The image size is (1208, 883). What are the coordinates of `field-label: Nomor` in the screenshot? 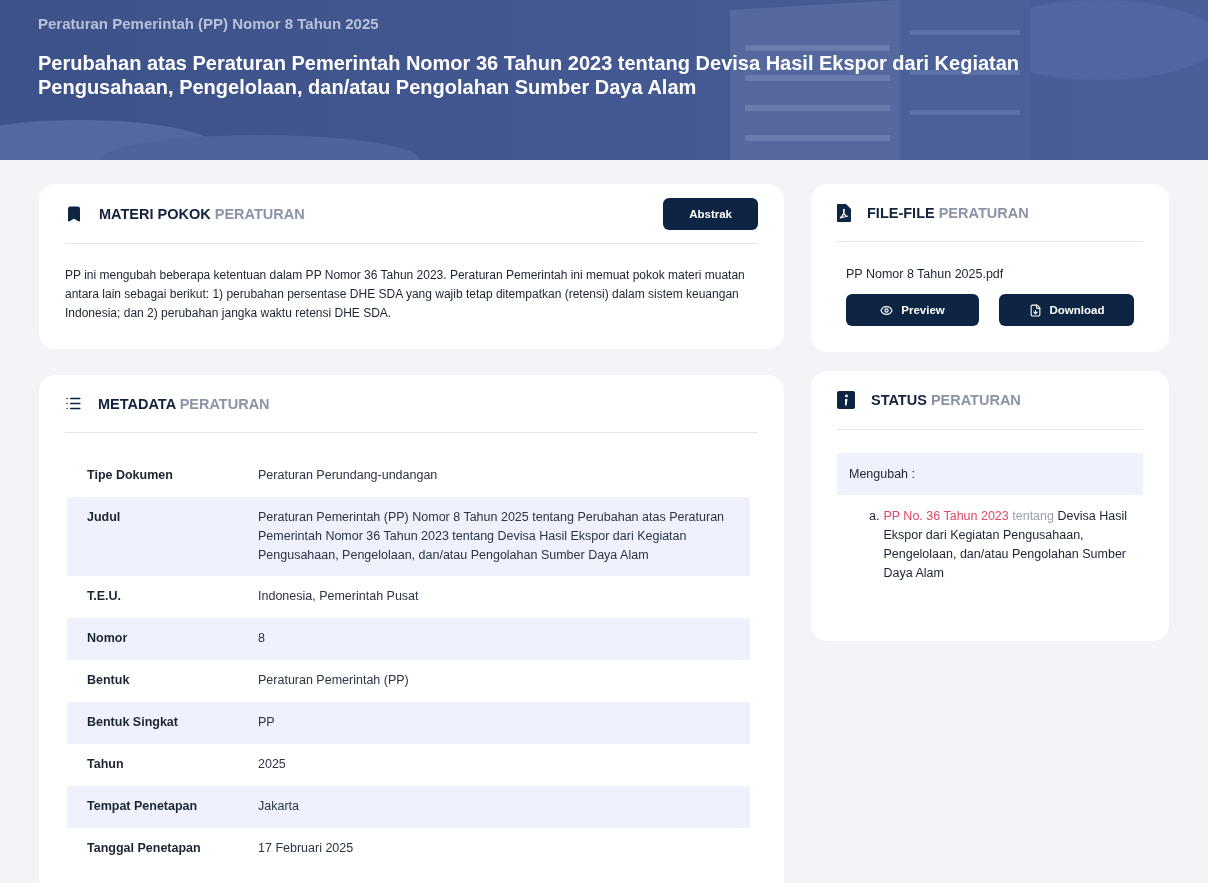 It's located at (108, 638).